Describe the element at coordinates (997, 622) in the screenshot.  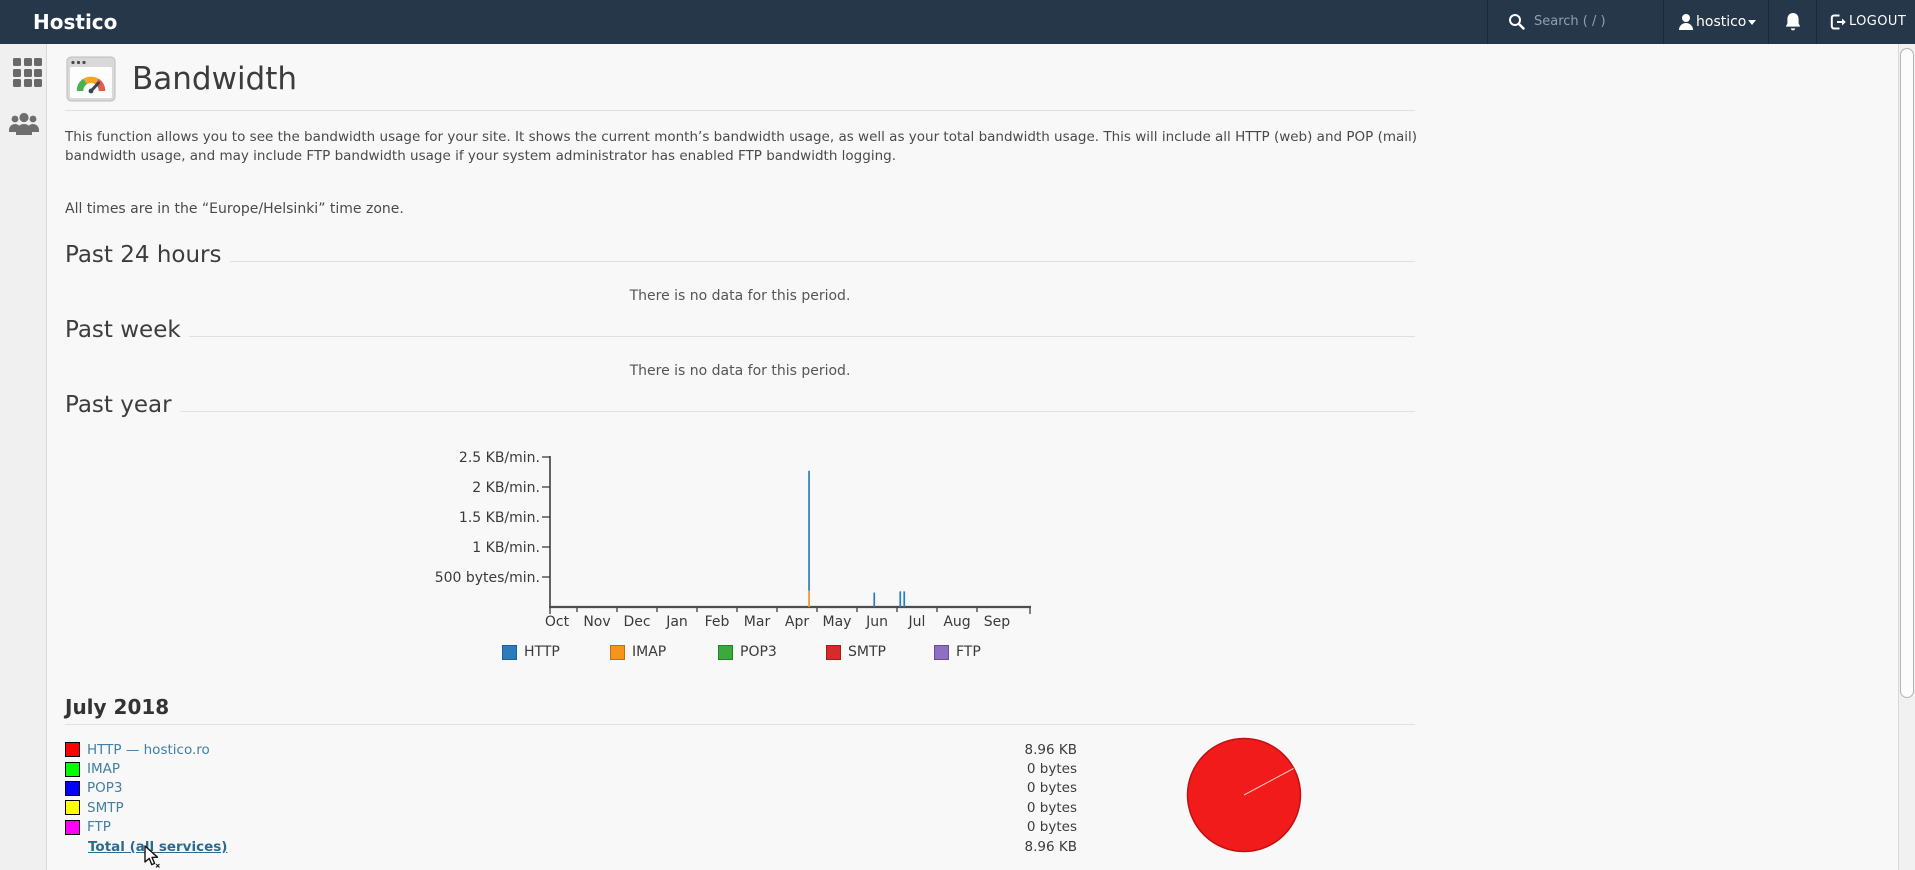
I see `svg-text: Sep` at that location.